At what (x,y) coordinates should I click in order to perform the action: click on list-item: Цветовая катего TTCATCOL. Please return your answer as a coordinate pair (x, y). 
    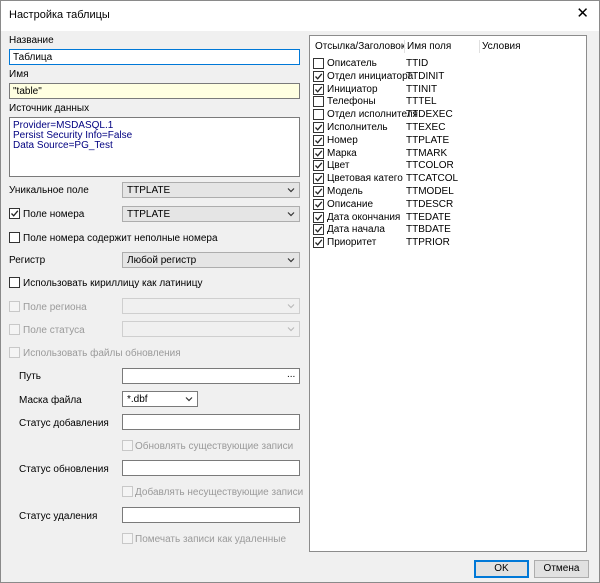
    Looking at the image, I should click on (448, 178).